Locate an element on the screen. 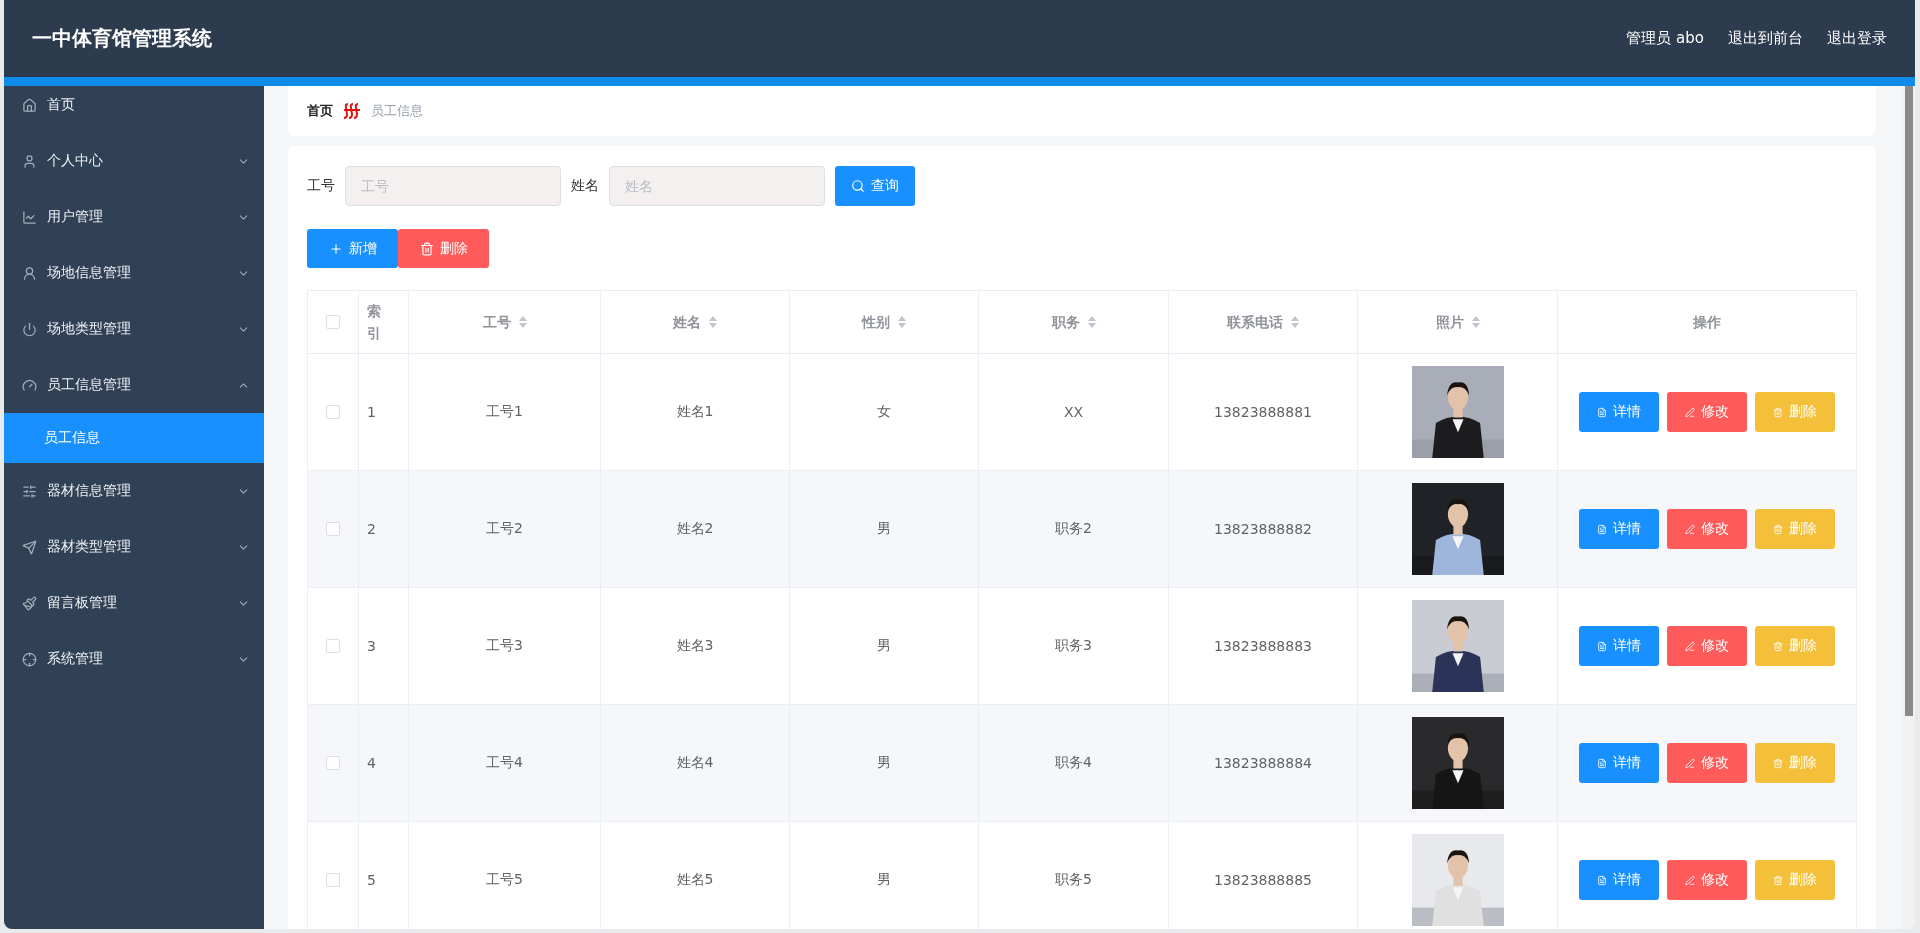 This screenshot has height=933, width=1920. sidebar-item: 首页 is located at coordinates (134, 109).